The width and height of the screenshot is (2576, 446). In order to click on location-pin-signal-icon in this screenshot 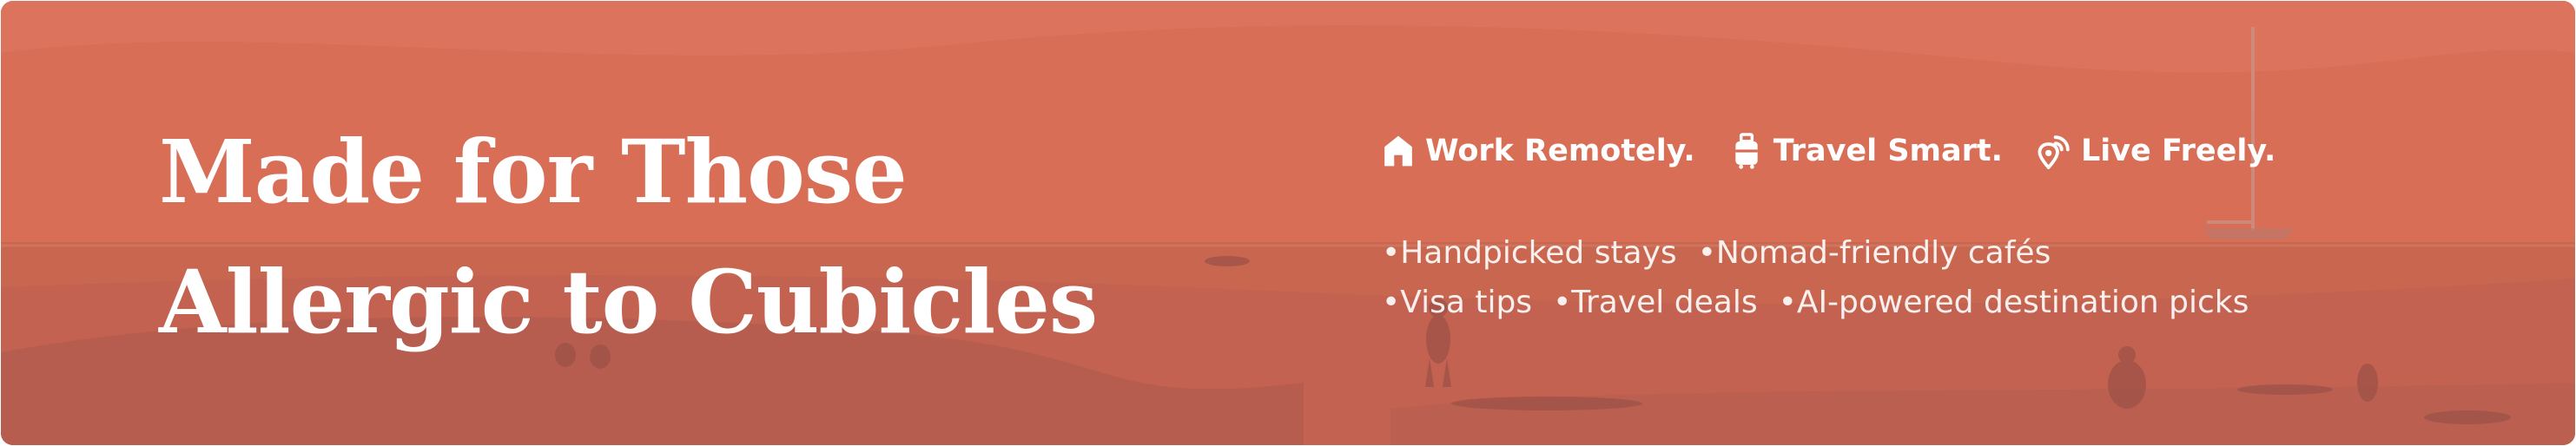, I will do `click(2054, 152)`.